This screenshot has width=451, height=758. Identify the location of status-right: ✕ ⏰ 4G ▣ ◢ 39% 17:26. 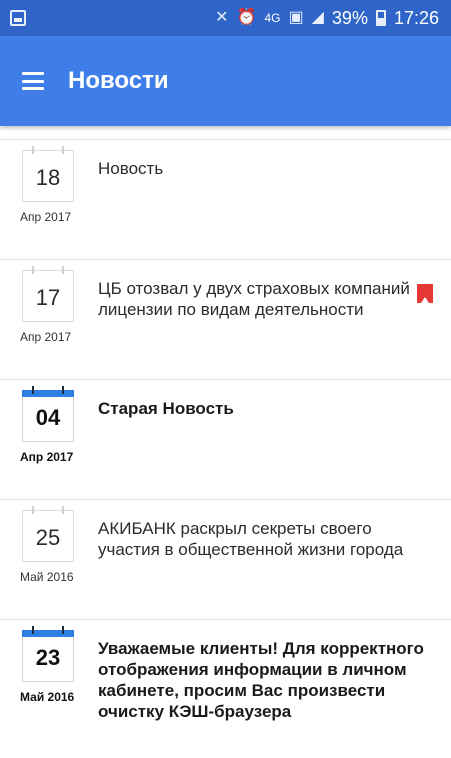
(327, 18).